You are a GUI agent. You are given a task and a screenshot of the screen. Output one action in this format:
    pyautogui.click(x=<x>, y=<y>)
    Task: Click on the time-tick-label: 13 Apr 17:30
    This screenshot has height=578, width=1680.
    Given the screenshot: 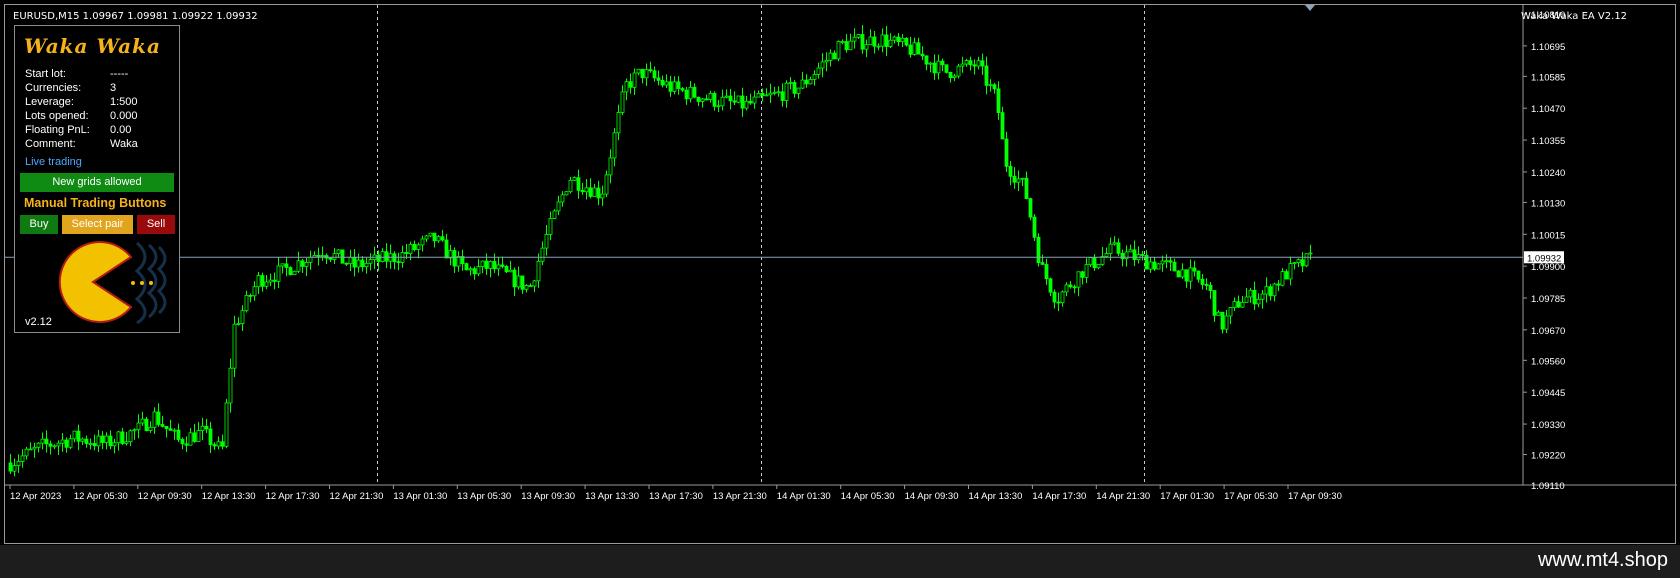 What is the action you would take?
    pyautogui.click(x=676, y=496)
    